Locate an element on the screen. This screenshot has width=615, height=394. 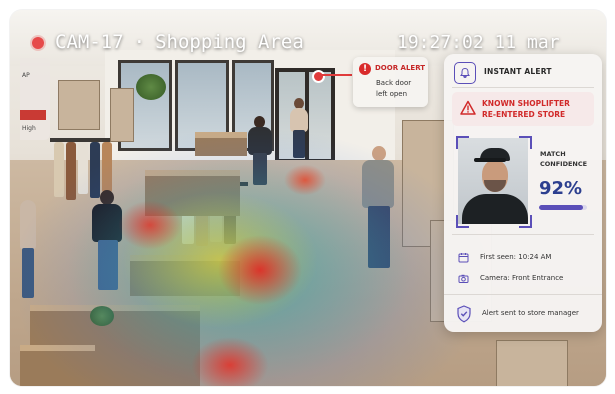
camera-location: Shopping Area is located at coordinates (229, 42).